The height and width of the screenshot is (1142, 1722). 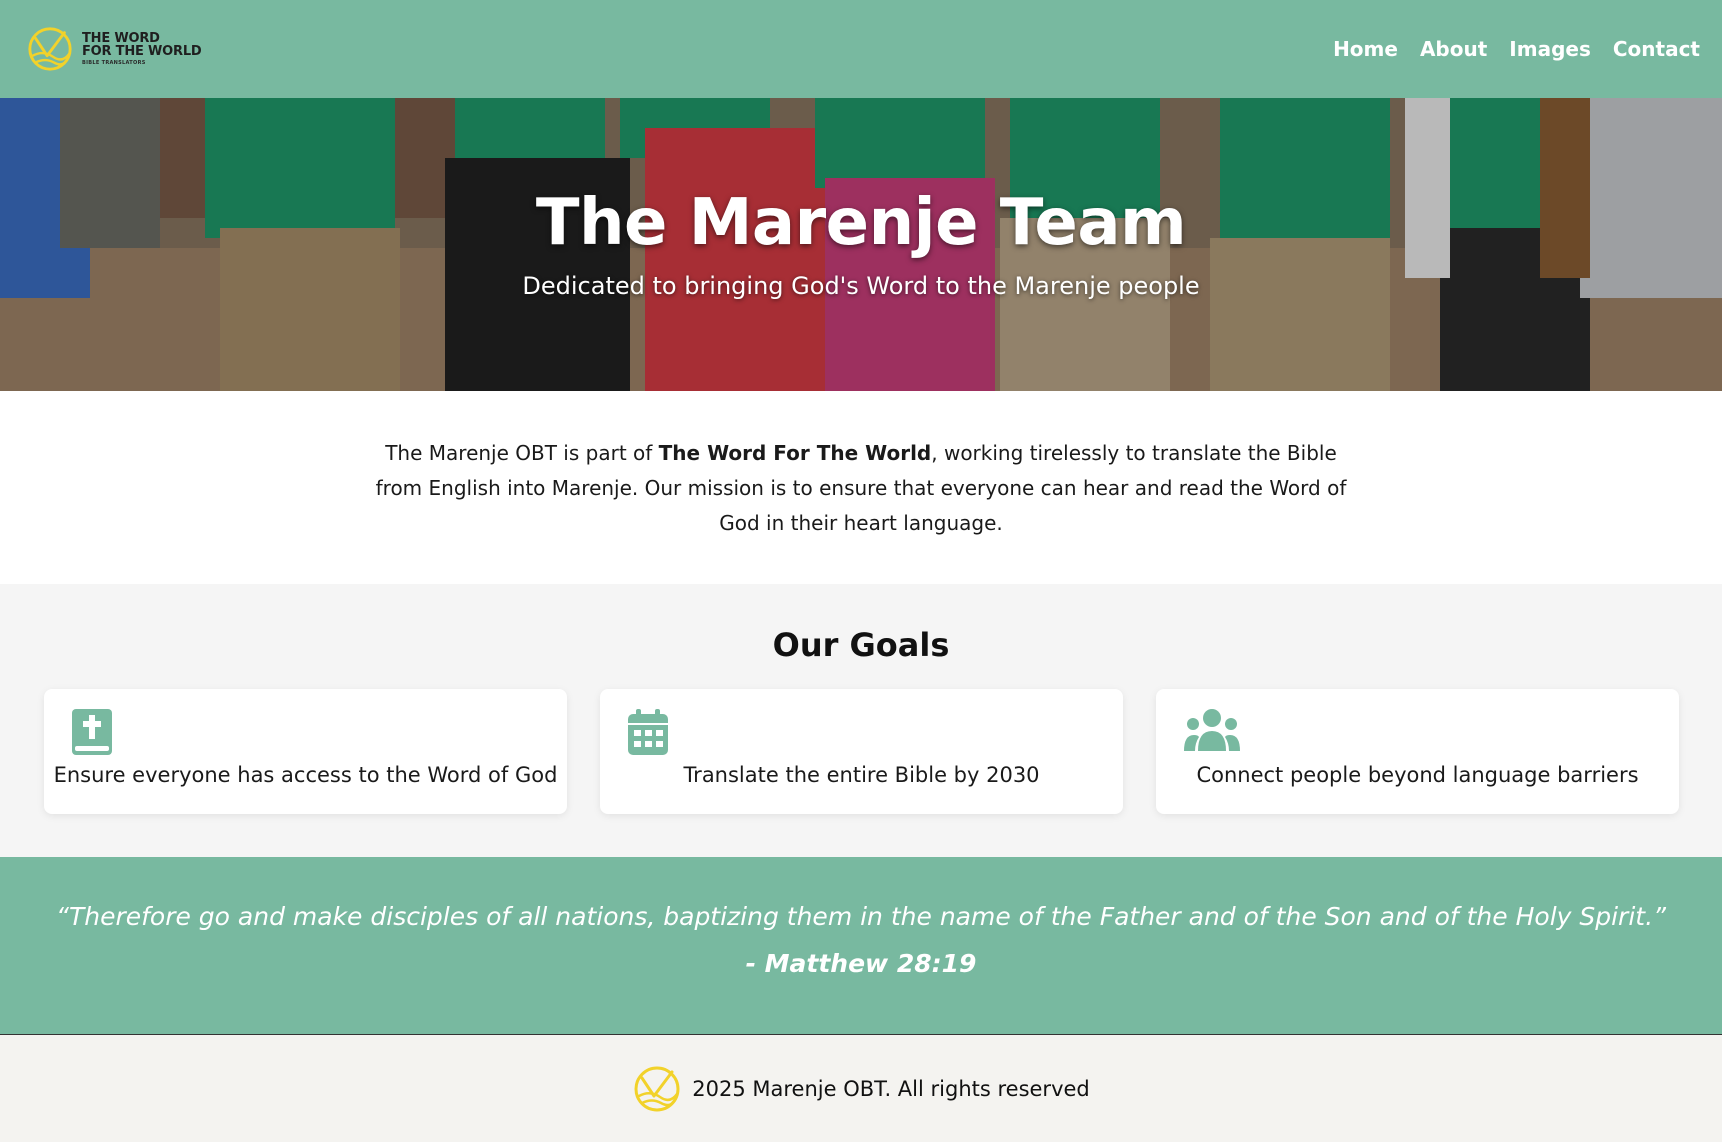 What do you see at coordinates (1417, 775) in the screenshot?
I see `goal-text: Connect people beyond language barriers` at bounding box center [1417, 775].